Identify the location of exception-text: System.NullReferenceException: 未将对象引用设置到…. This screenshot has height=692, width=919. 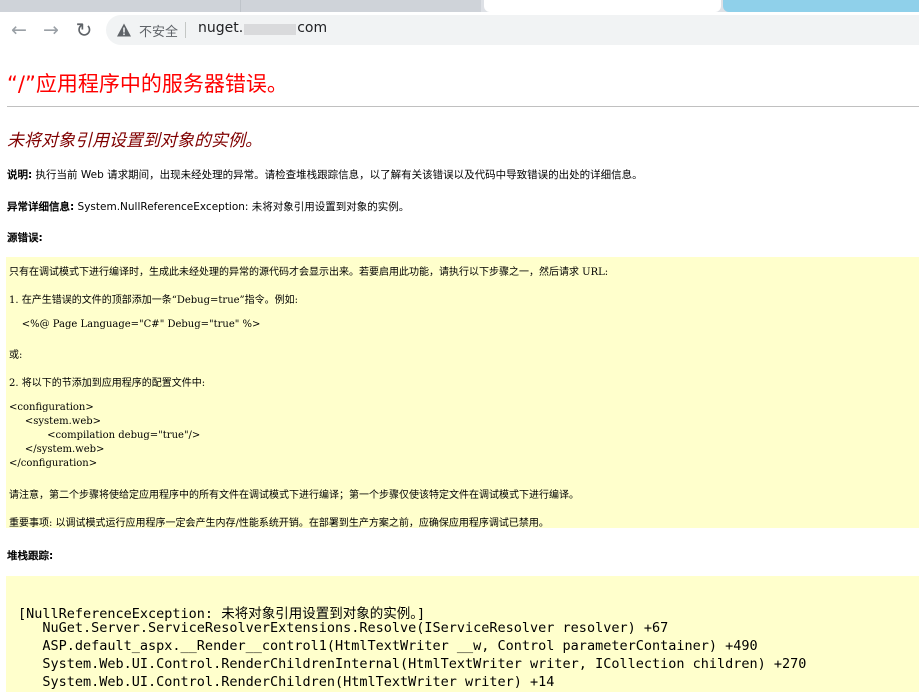
(242, 207).